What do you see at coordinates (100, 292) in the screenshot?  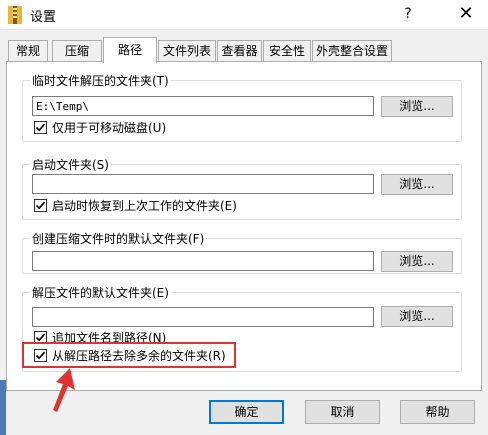 I see `extract-folder-label: 解压文件的默认文件夹(E)` at bounding box center [100, 292].